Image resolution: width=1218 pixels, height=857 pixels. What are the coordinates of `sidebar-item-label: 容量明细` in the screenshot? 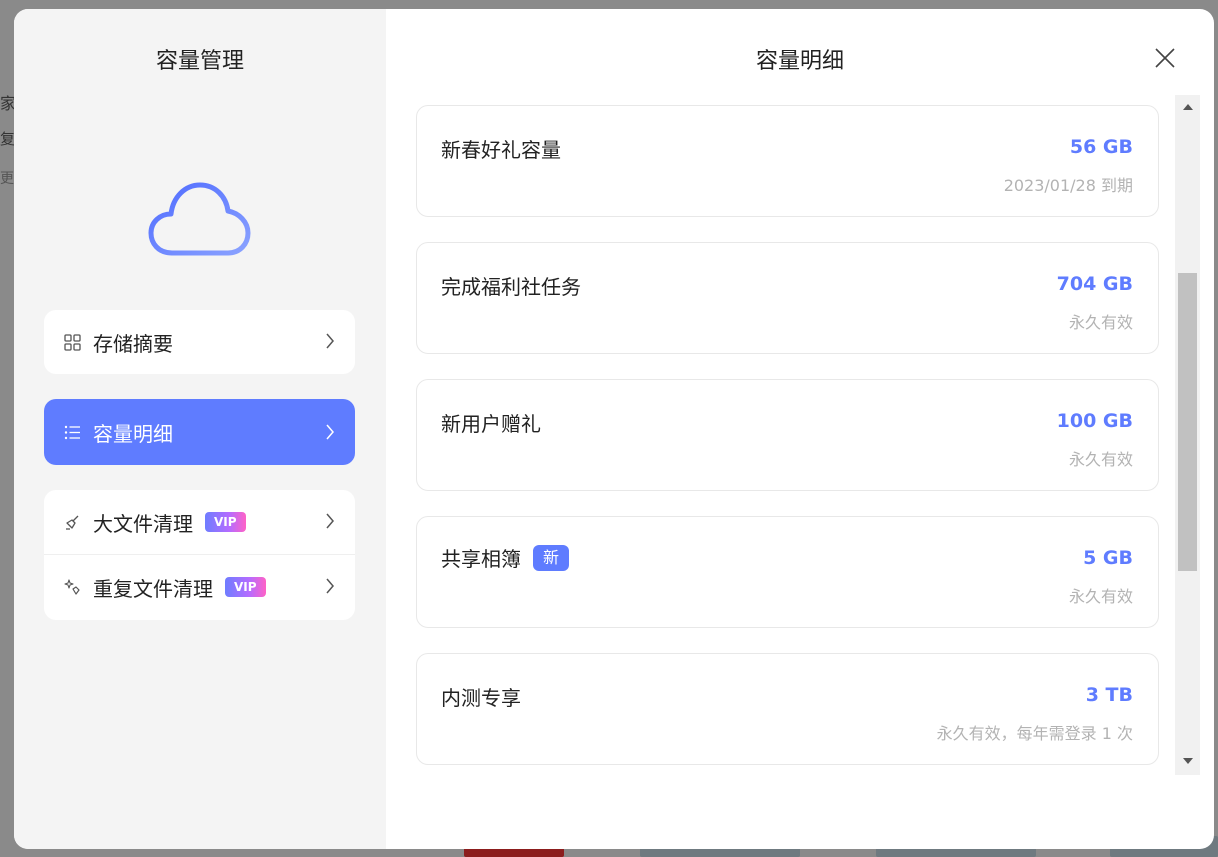 It's located at (133, 433).